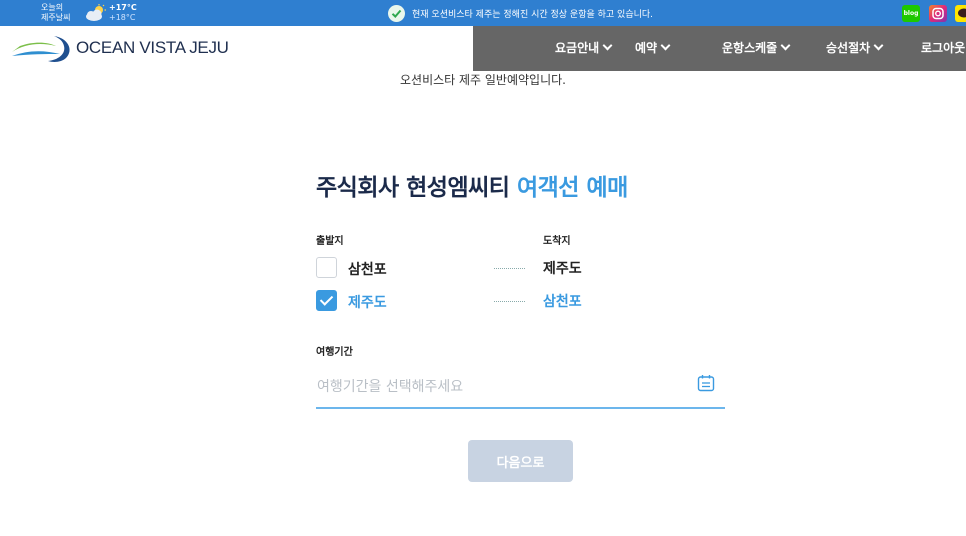 This screenshot has height=536, width=966. Describe the element at coordinates (572, 188) in the screenshot. I see `title-accent: 여객선 예매` at that location.